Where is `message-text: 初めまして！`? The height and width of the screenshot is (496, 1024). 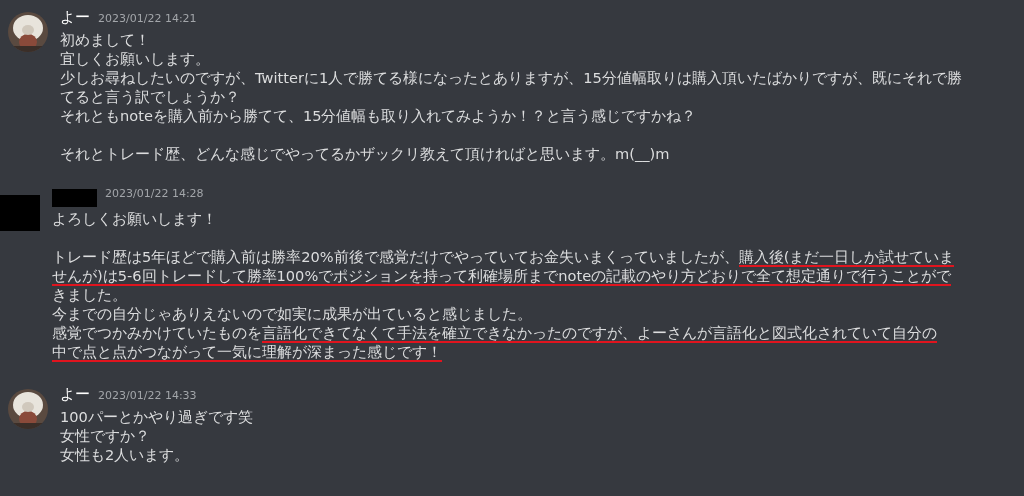 message-text: 初めまして！ is located at coordinates (105, 39).